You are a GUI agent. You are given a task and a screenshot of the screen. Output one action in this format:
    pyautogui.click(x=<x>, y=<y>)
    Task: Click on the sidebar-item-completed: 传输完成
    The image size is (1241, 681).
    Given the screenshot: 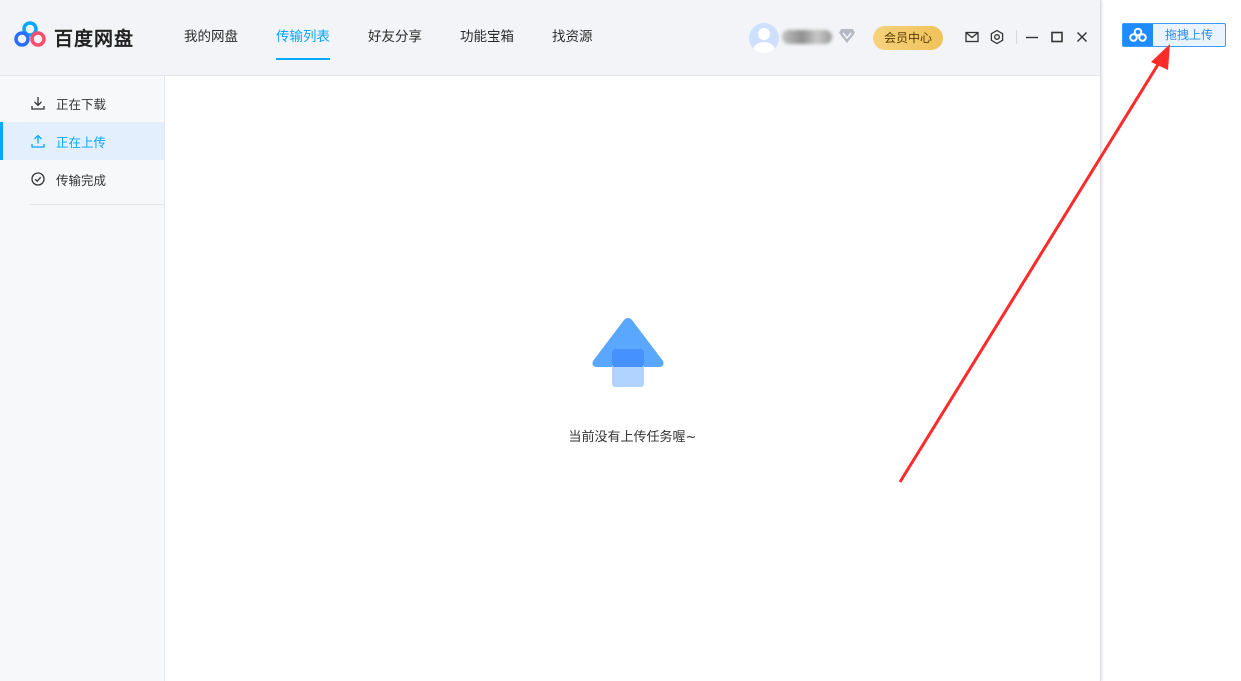 What is the action you would take?
    pyautogui.click(x=82, y=179)
    